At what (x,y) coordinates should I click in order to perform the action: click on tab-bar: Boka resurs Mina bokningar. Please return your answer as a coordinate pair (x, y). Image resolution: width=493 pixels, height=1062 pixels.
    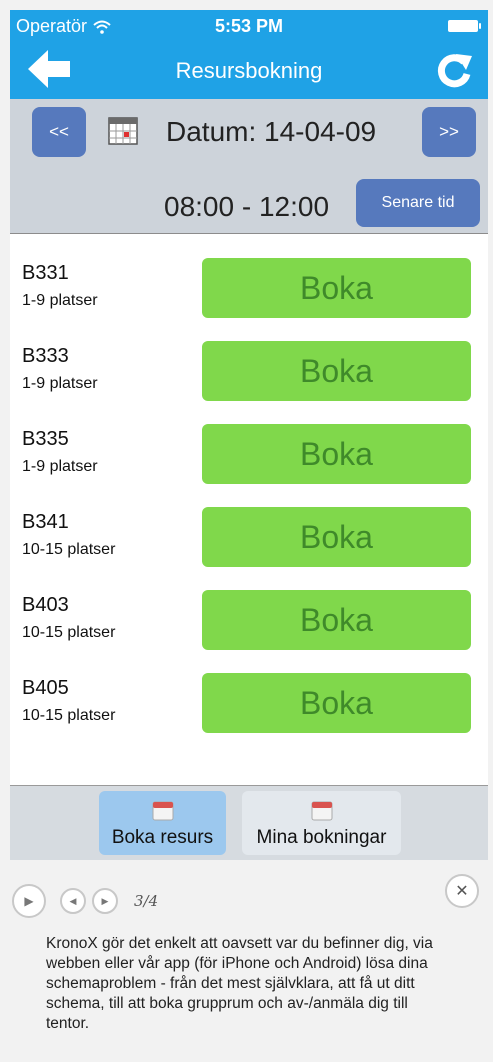
    Looking at the image, I should click on (249, 822).